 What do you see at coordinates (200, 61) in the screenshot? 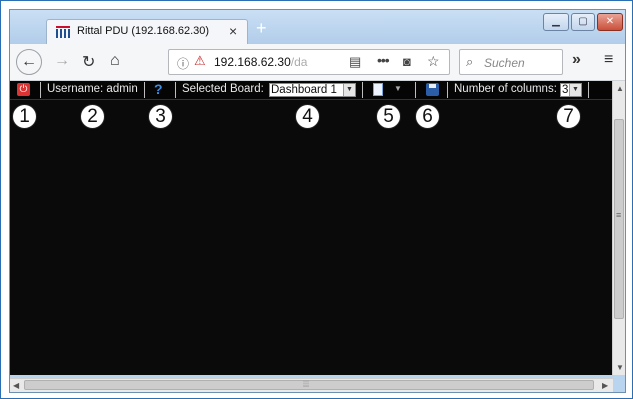
I see `insecure-lock-icon: ⚠` at bounding box center [200, 61].